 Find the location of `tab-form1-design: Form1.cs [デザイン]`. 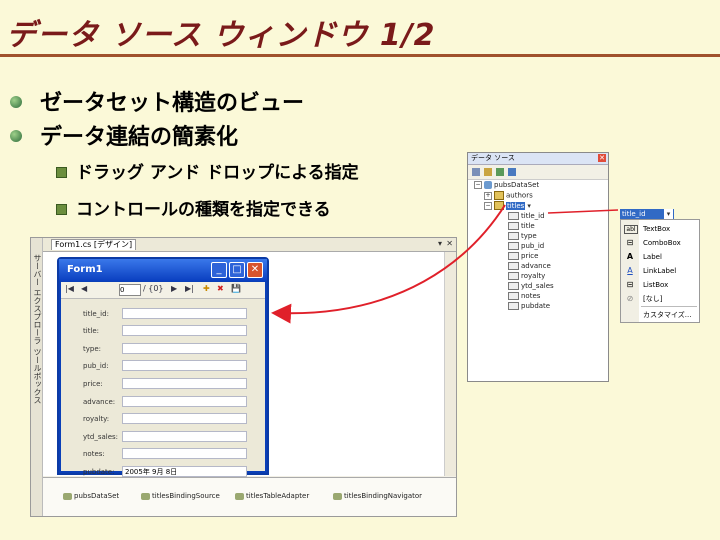

tab-form1-design: Form1.cs [デザイン] is located at coordinates (94, 244).